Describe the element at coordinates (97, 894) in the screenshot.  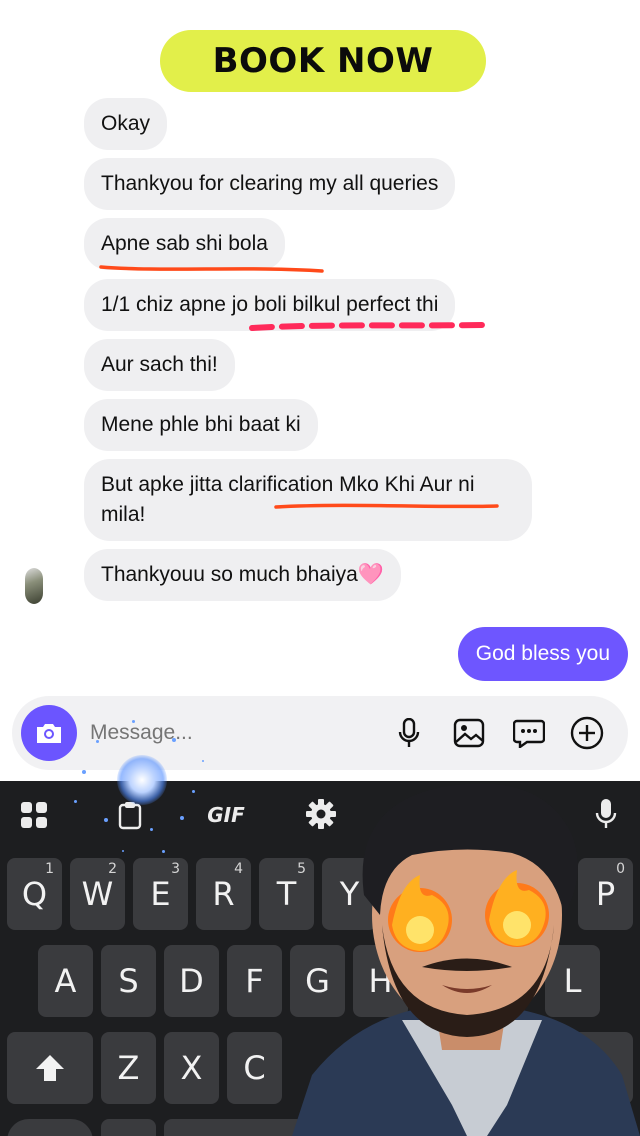
I see `key-w: W2` at that location.